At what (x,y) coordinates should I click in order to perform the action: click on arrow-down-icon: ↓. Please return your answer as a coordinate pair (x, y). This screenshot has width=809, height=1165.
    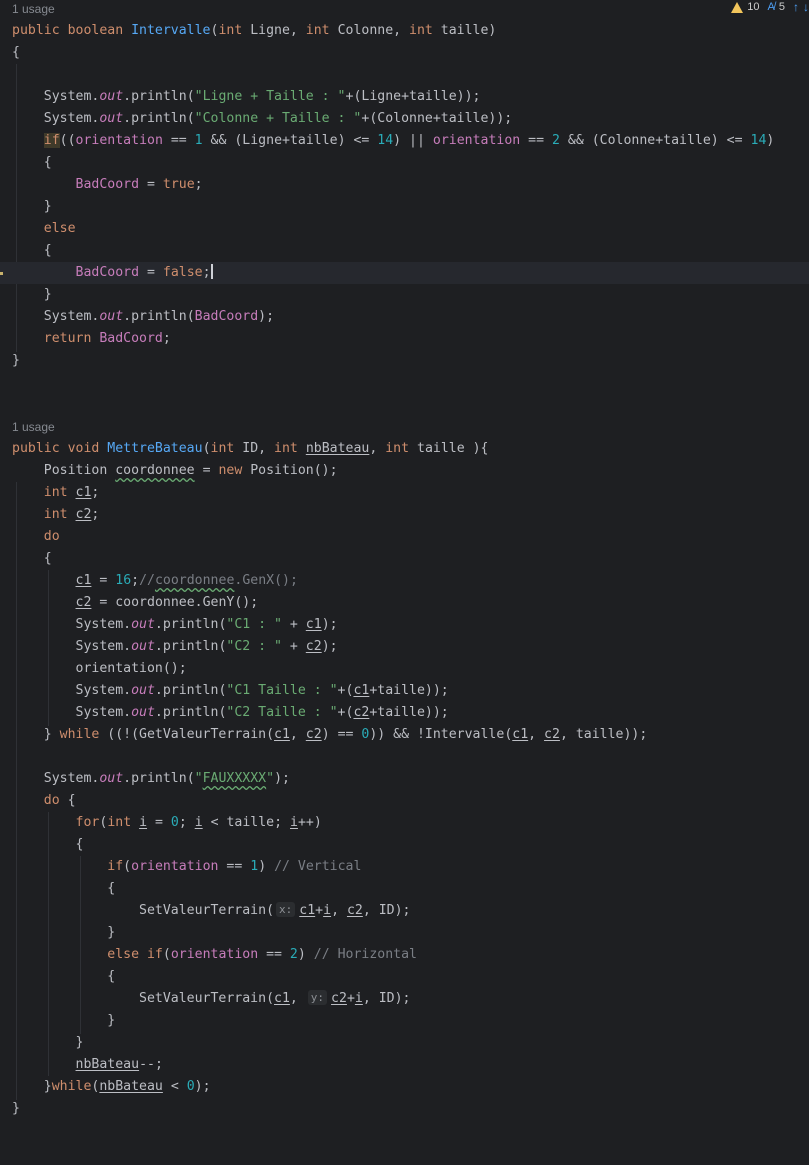
    Looking at the image, I should click on (806, 7).